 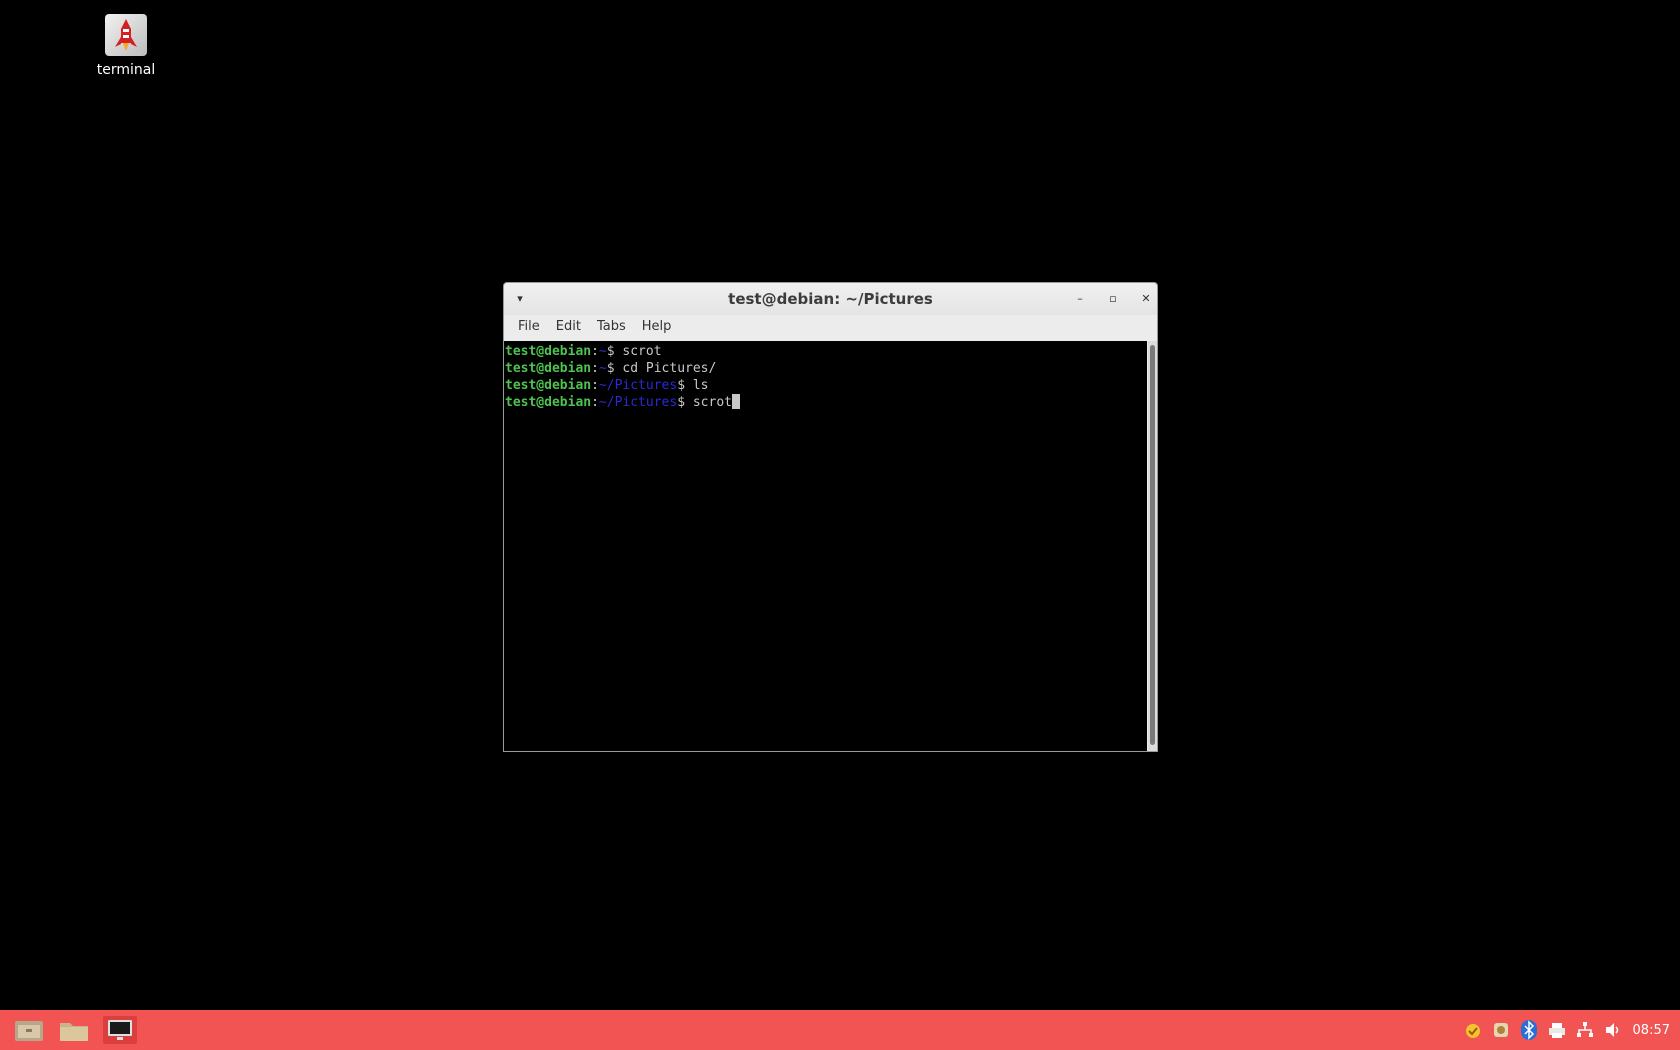 I want to click on window-titlebar: ▾ test@debian: ~/Pictures – ▫ ✕, so click(x=830, y=299).